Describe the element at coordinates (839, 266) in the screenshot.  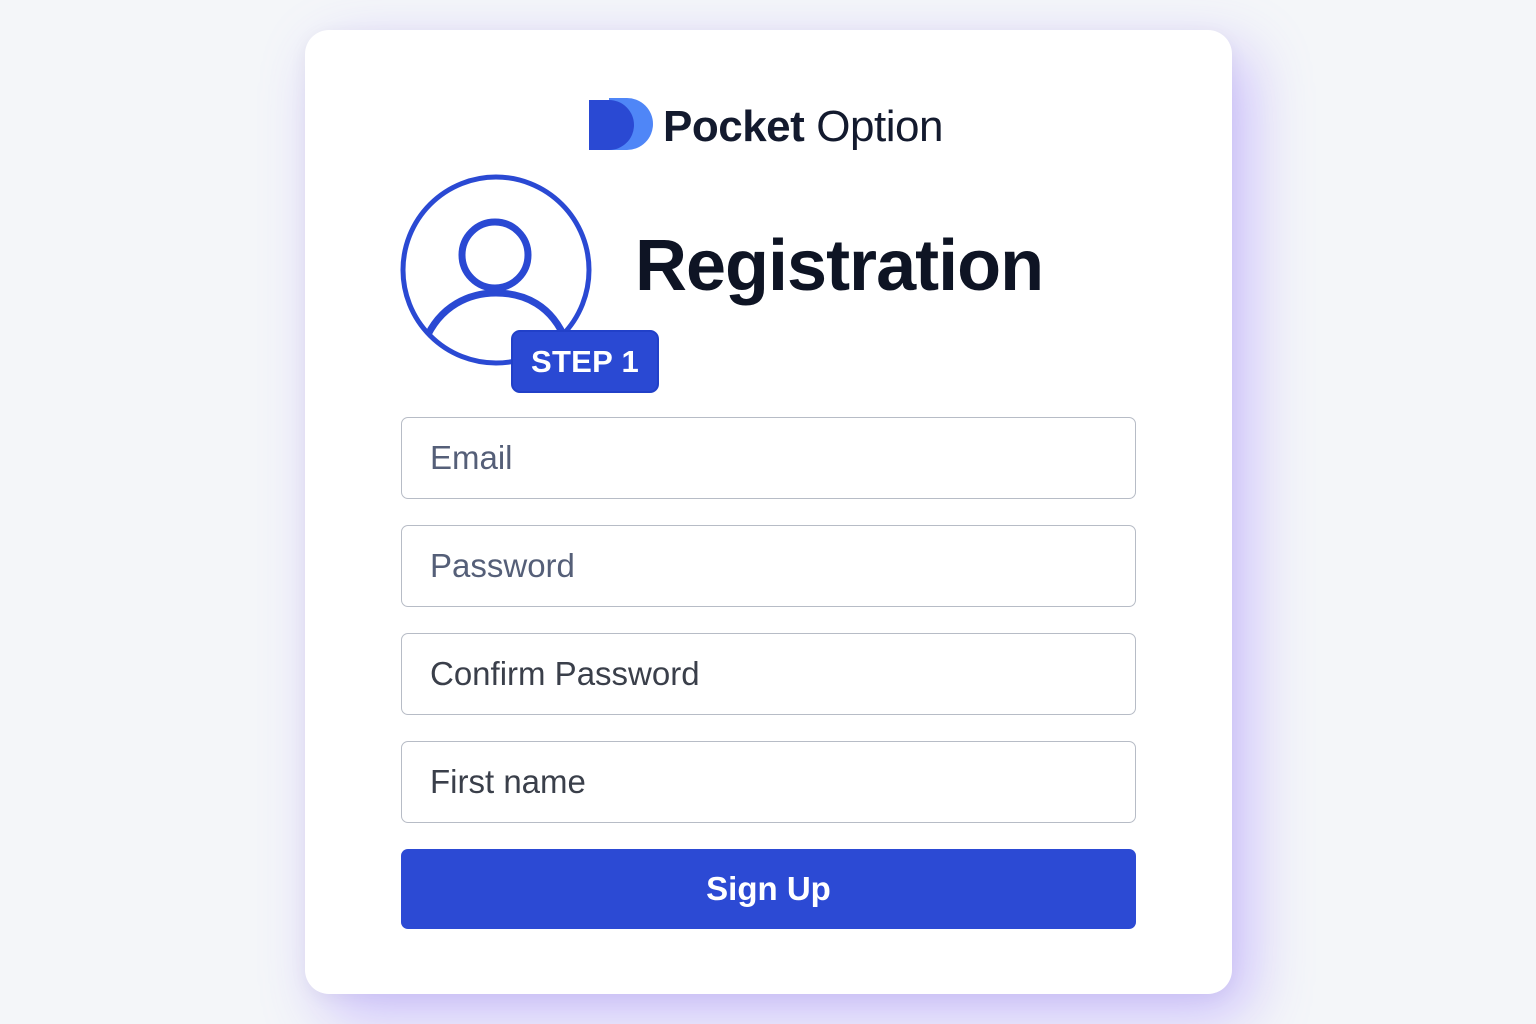
I see `page-title: Registration` at that location.